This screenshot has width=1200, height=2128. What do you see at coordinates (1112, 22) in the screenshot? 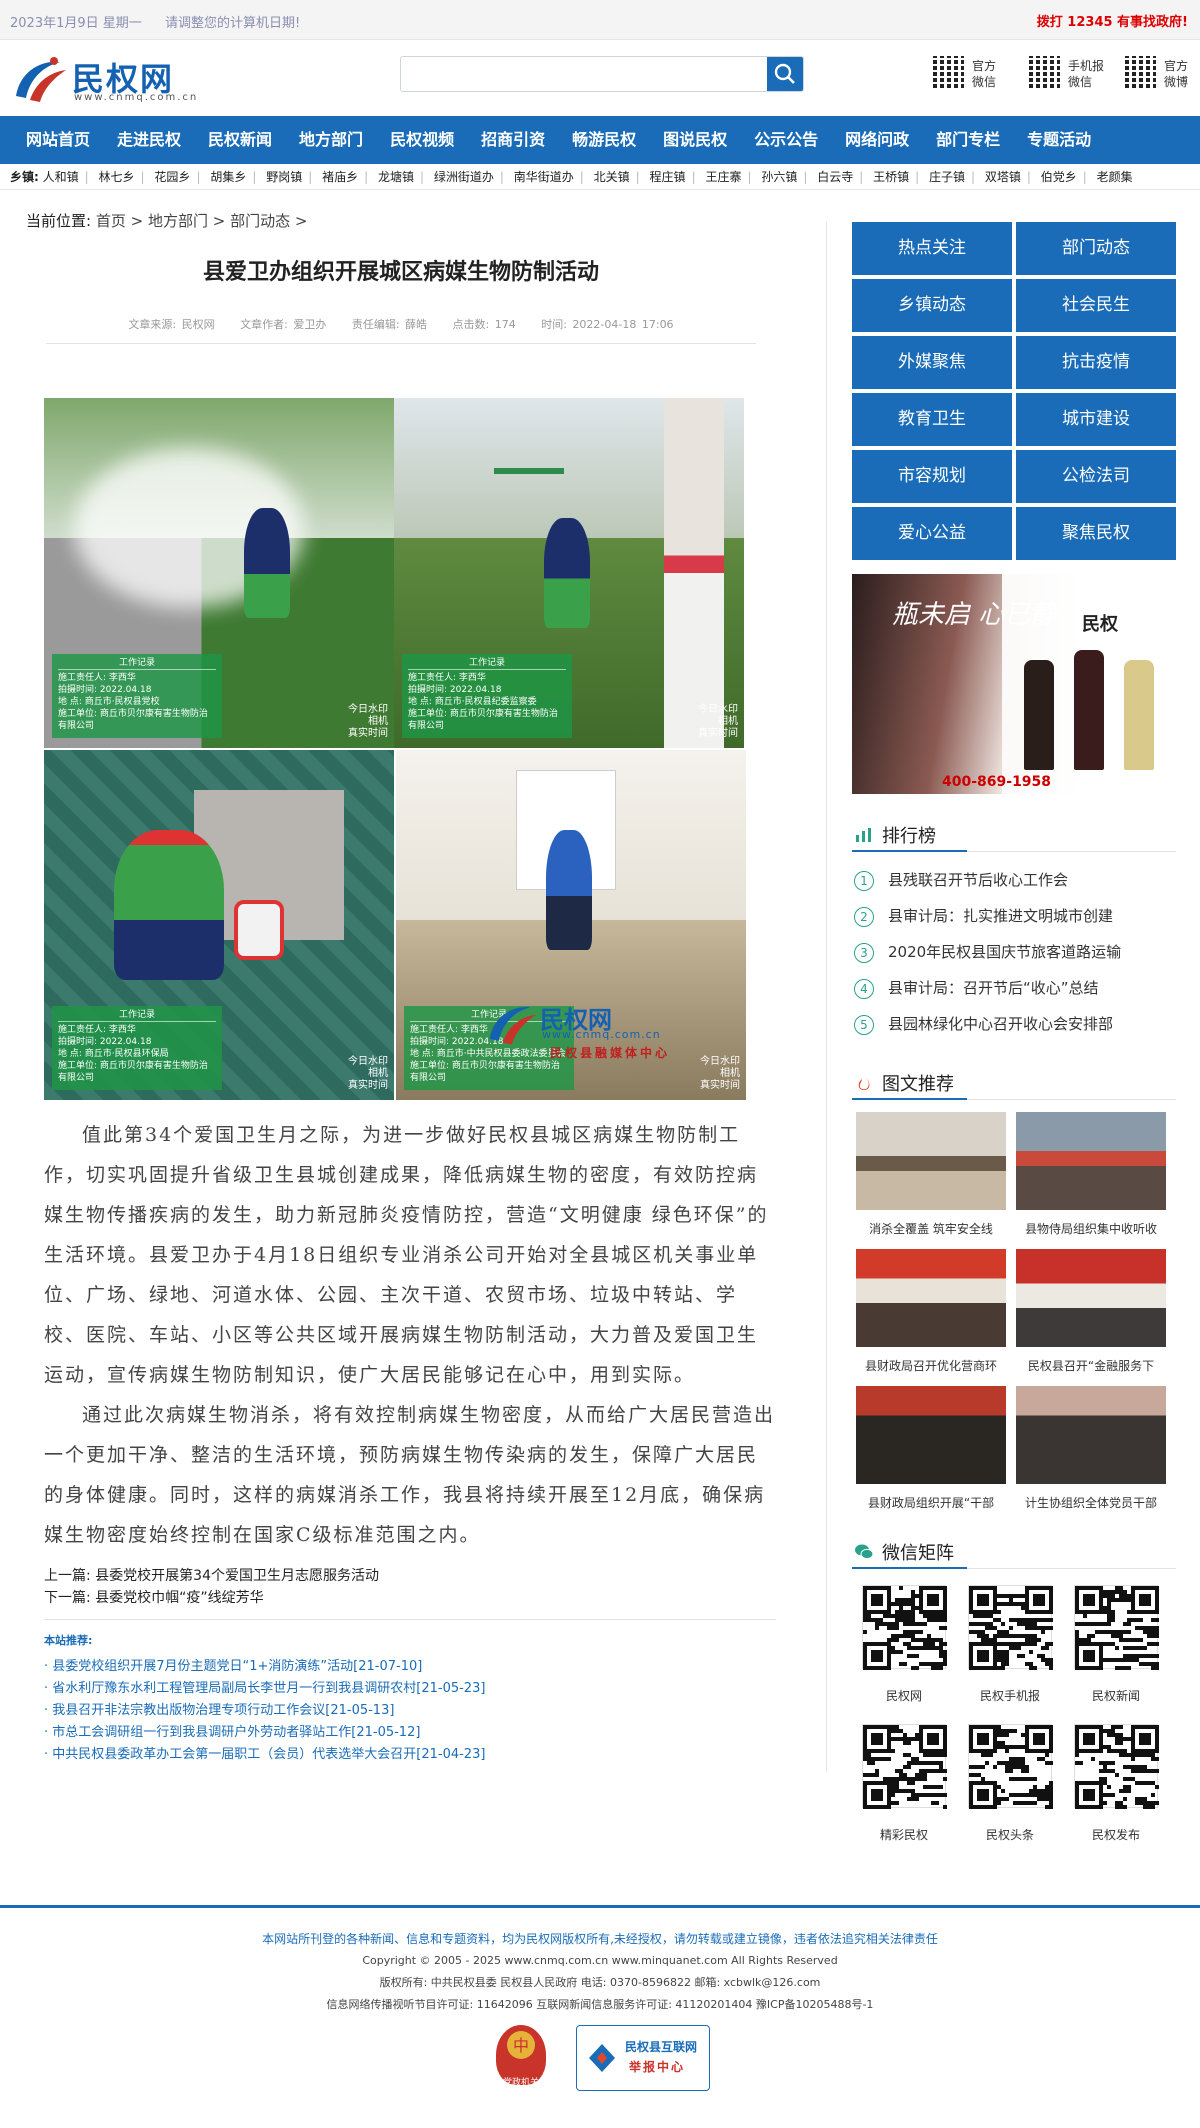
I see `hotline-text: 拨打 12345 有事找政府!` at bounding box center [1112, 22].